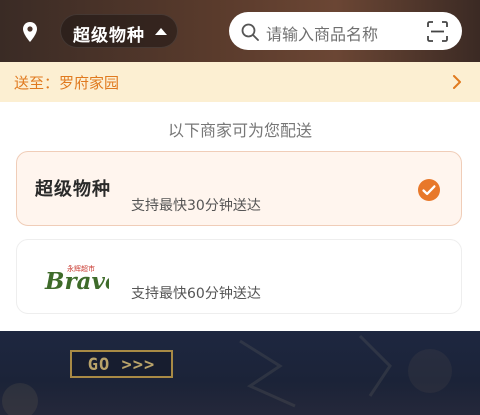  I want to click on delivery-address-bar: 送至：罗府家园, so click(240, 82).